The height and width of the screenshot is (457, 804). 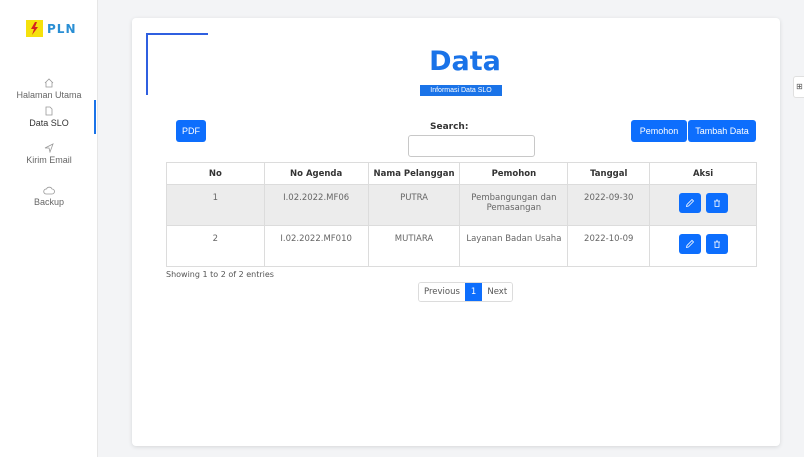 What do you see at coordinates (414, 173) in the screenshot?
I see `column-header: Nama Pelanggan` at bounding box center [414, 173].